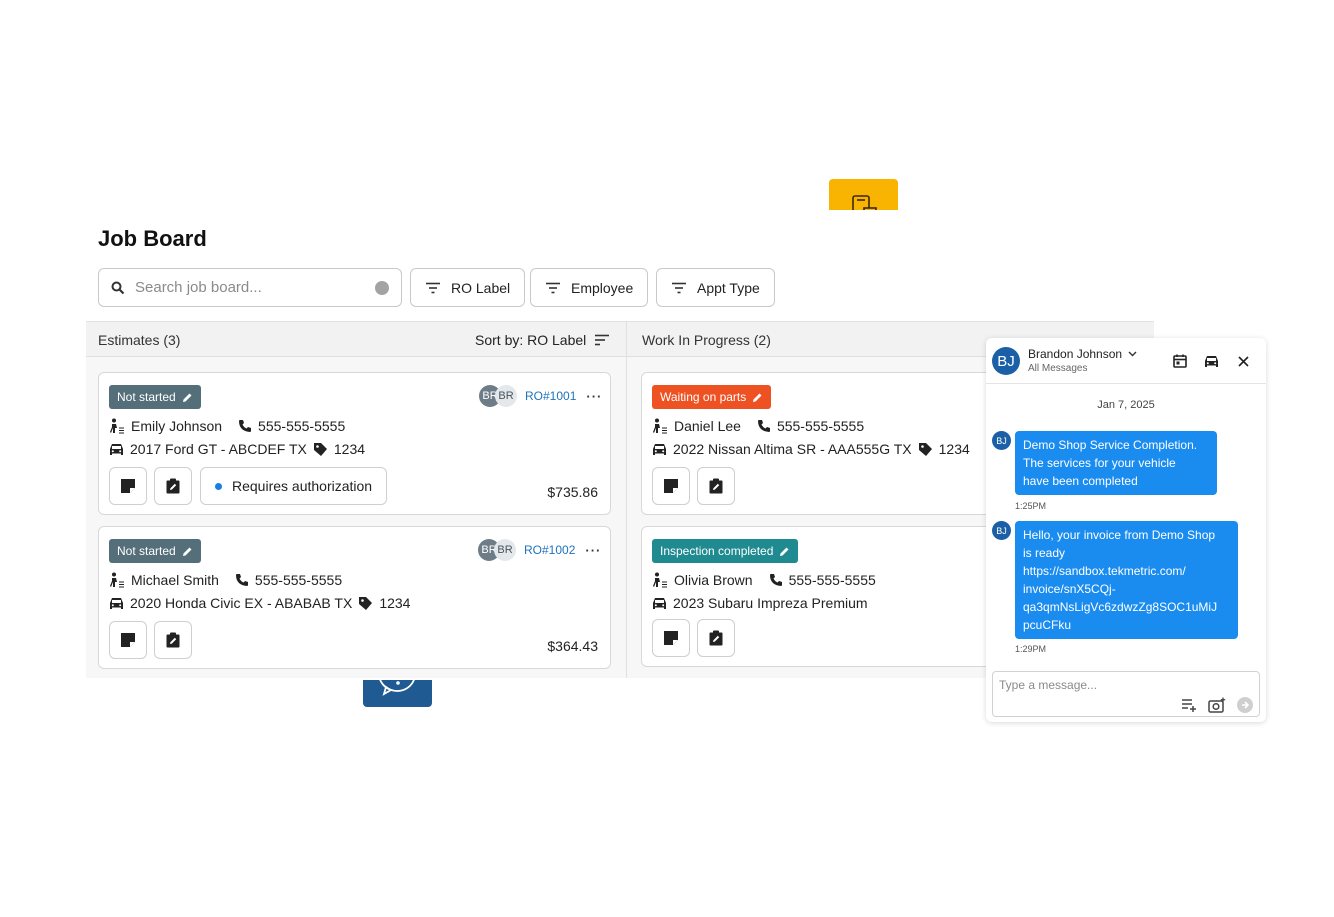 This screenshot has width=1334, height=917. Describe the element at coordinates (712, 397) in the screenshot. I see `status-badge: Waiting on parts` at that location.